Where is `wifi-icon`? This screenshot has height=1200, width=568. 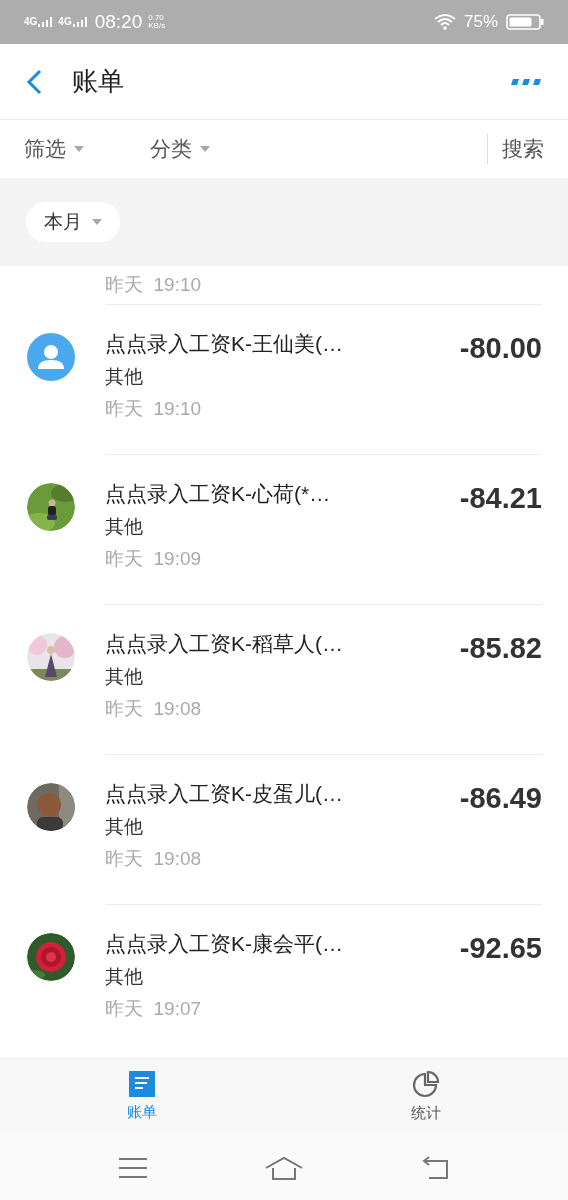
wifi-icon is located at coordinates (444, 22).